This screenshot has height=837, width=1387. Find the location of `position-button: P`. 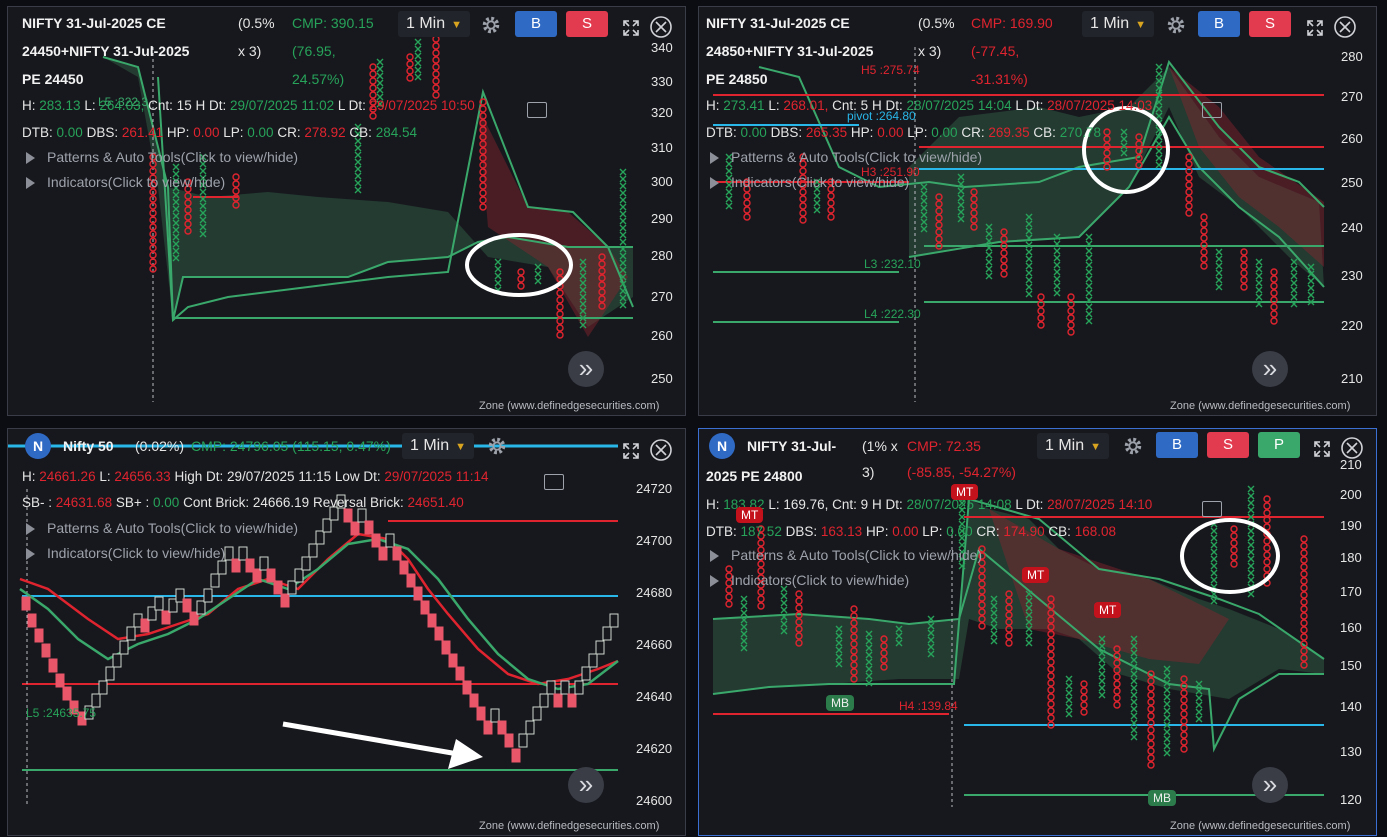

position-button: P is located at coordinates (1279, 445).